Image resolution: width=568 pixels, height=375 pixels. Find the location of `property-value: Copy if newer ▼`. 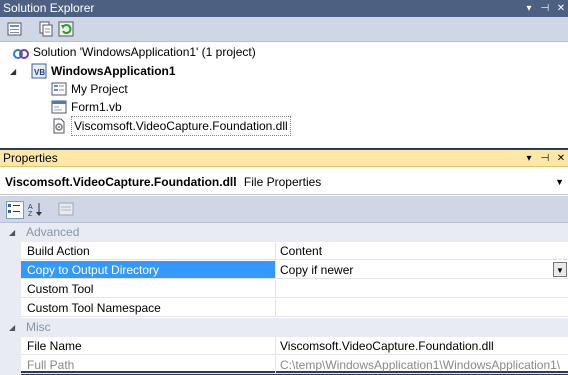

property-value: Copy if newer ▼ is located at coordinates (422, 270).